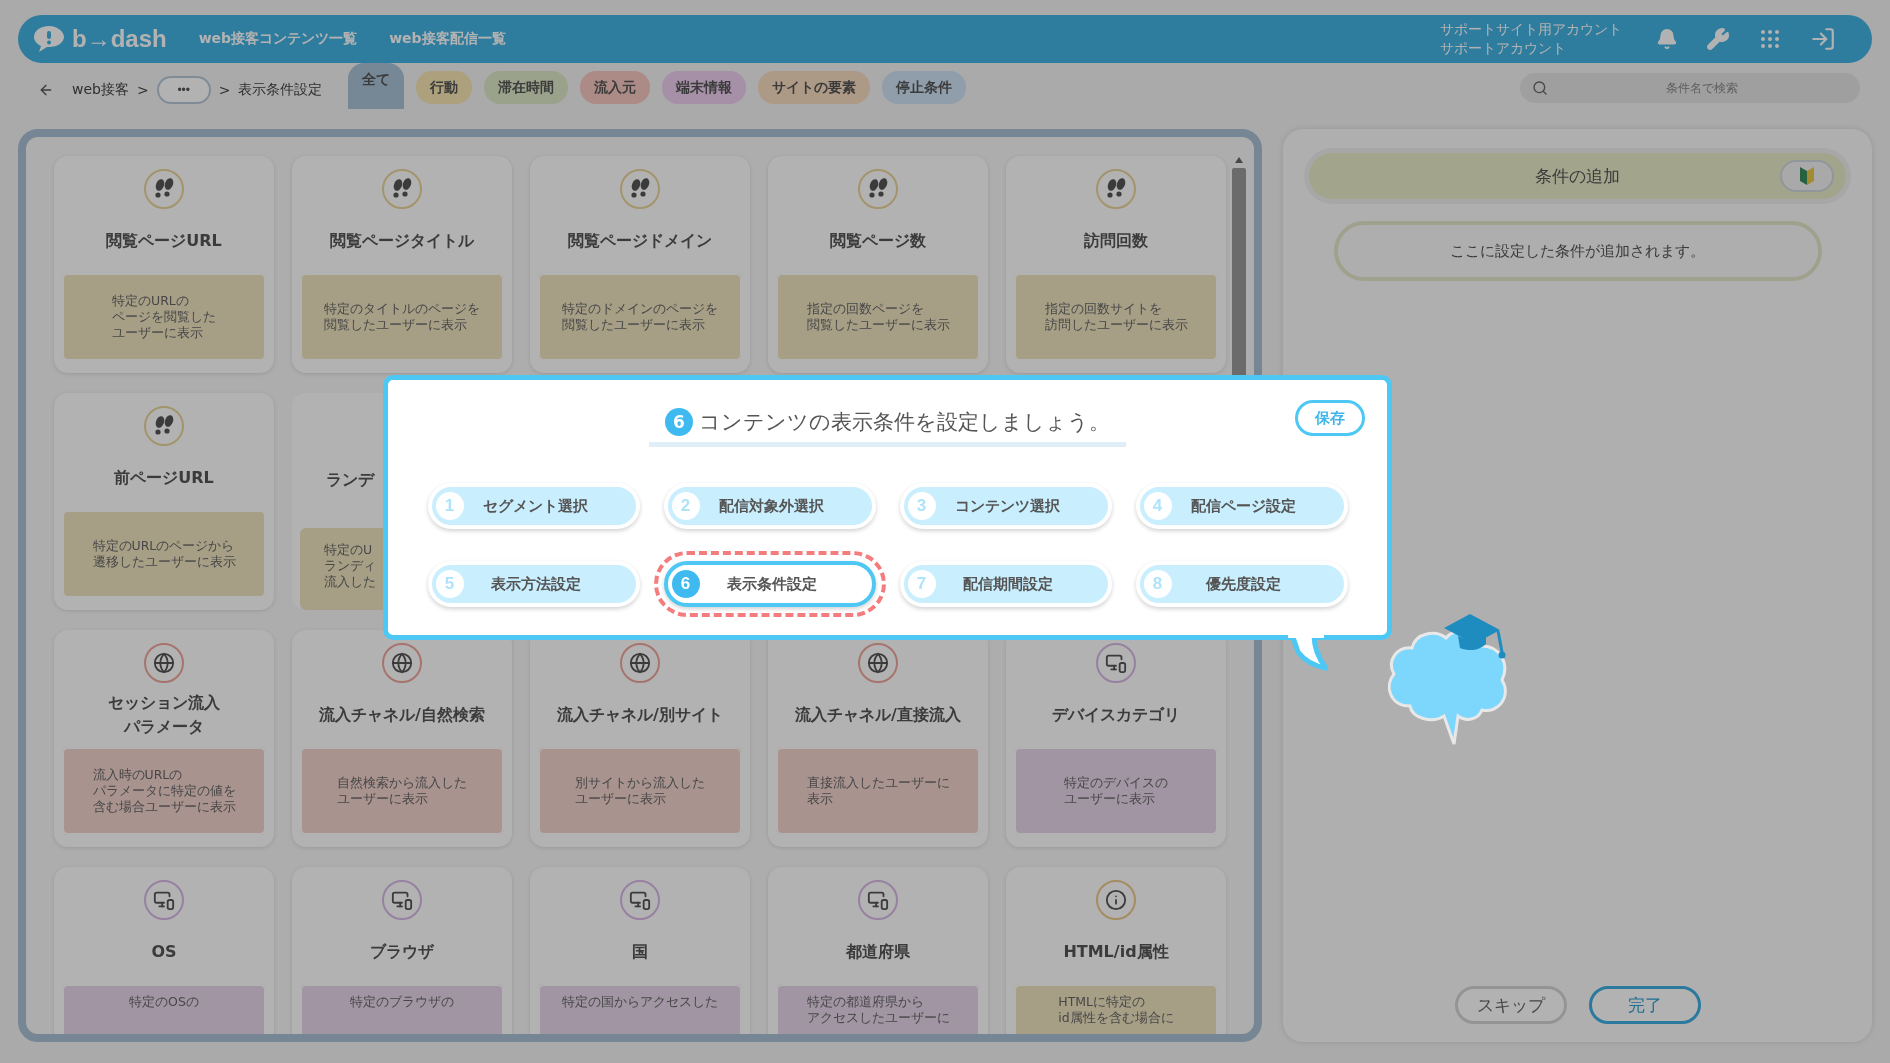 The height and width of the screenshot is (1063, 1890). Describe the element at coordinates (164, 478) in the screenshot. I see `card-title: 前ページURL` at that location.